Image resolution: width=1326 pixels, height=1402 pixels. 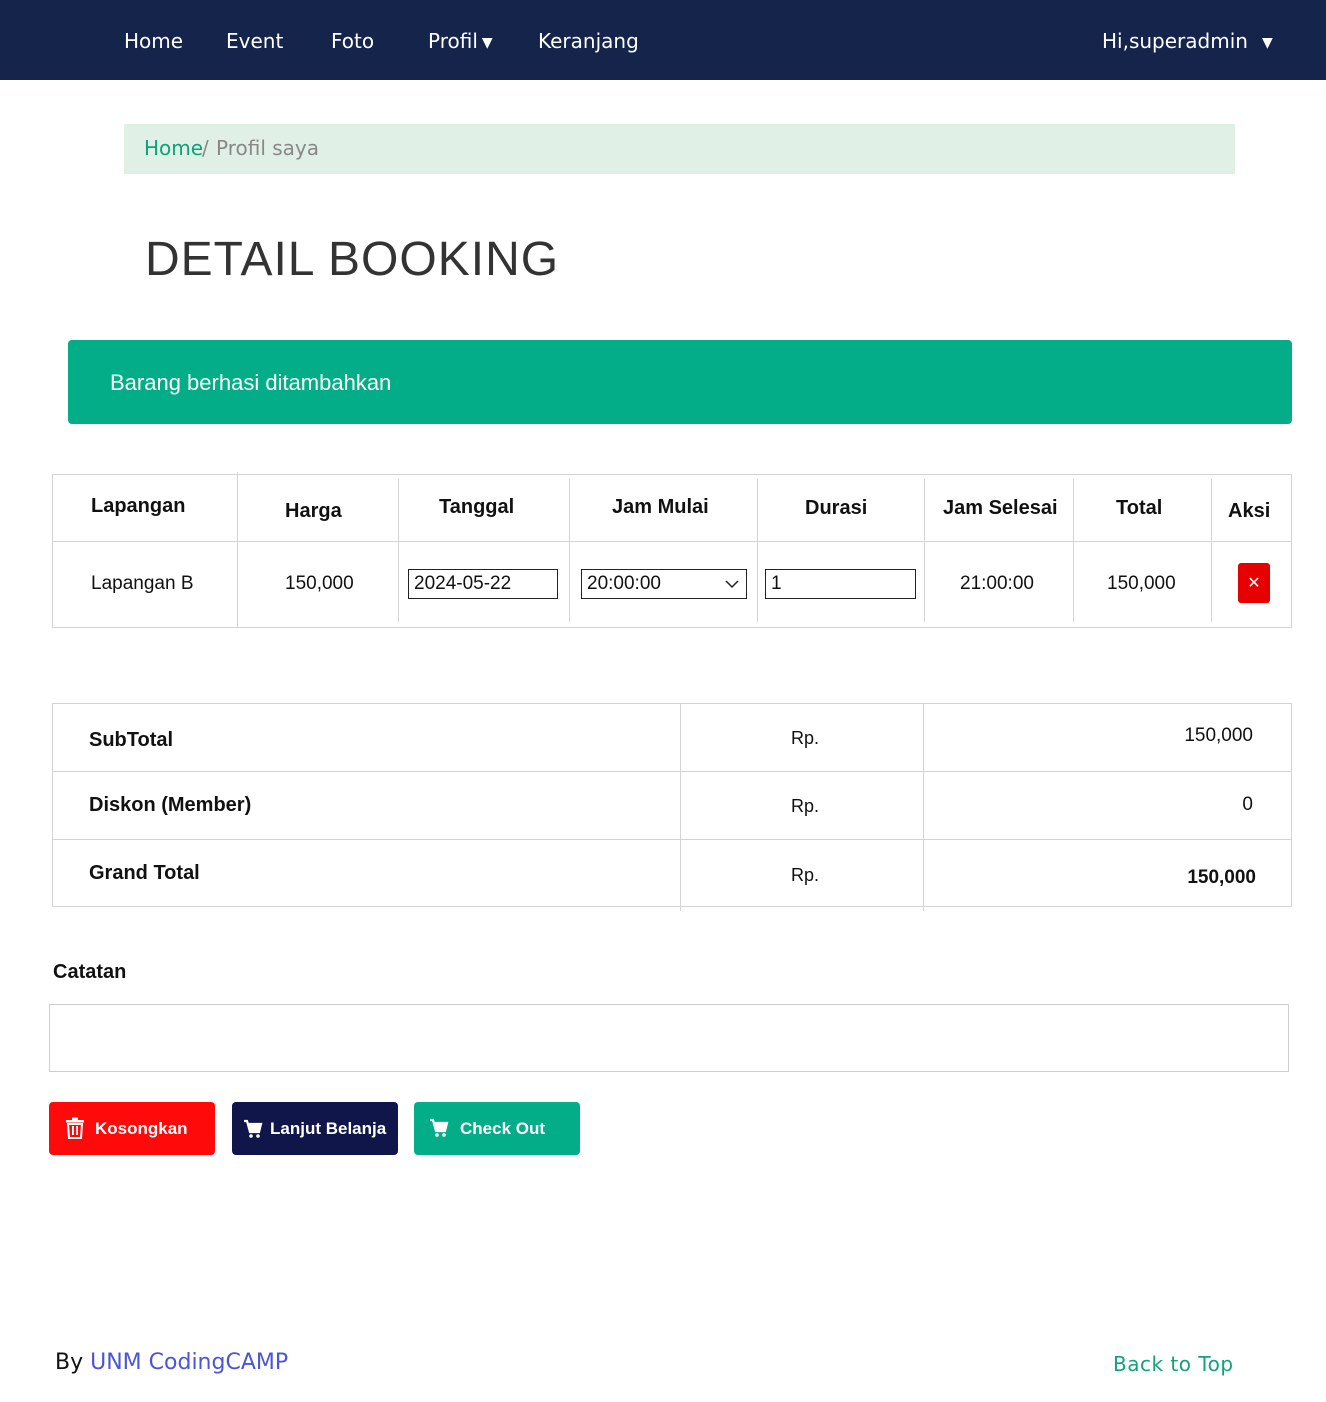 What do you see at coordinates (1249, 511) in the screenshot?
I see `header-aksi: Aksi` at bounding box center [1249, 511].